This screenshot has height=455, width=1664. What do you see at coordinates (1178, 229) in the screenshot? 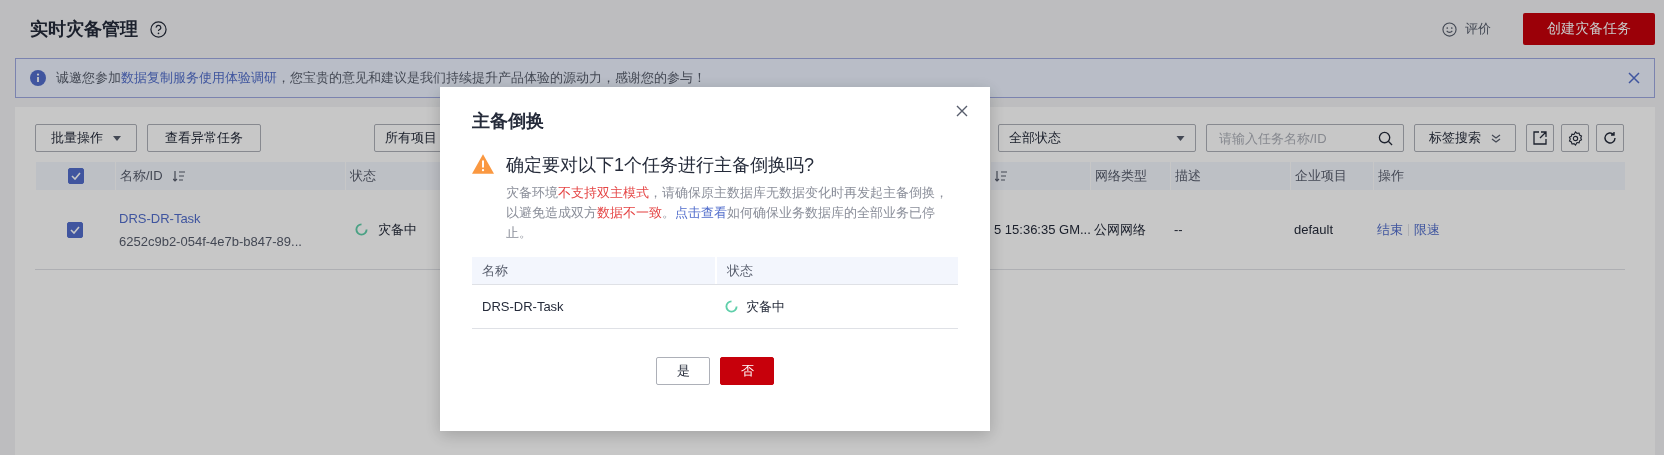
I see `table-cell: --` at bounding box center [1178, 229].